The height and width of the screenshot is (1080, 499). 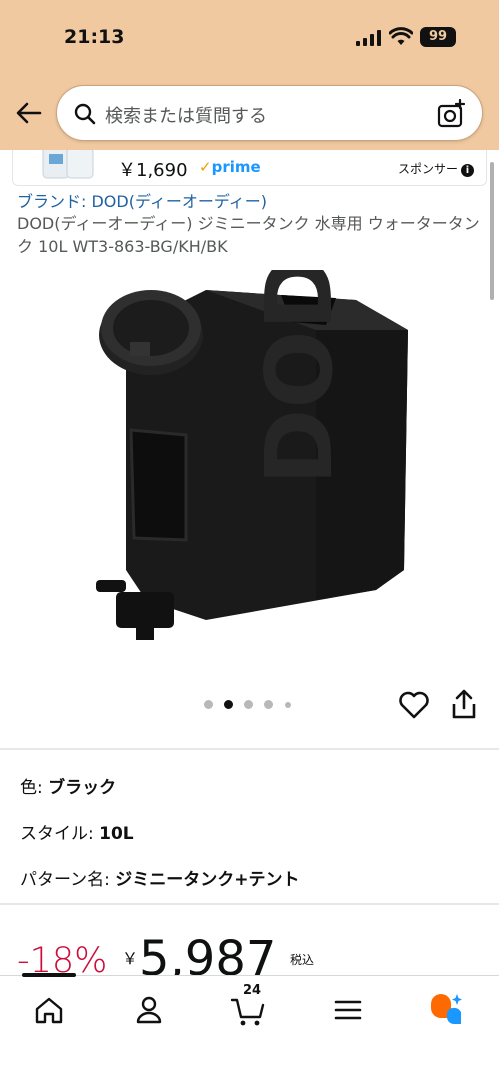 What do you see at coordinates (208, 955) in the screenshot?
I see `price-amount: 5,987` at bounding box center [208, 955].